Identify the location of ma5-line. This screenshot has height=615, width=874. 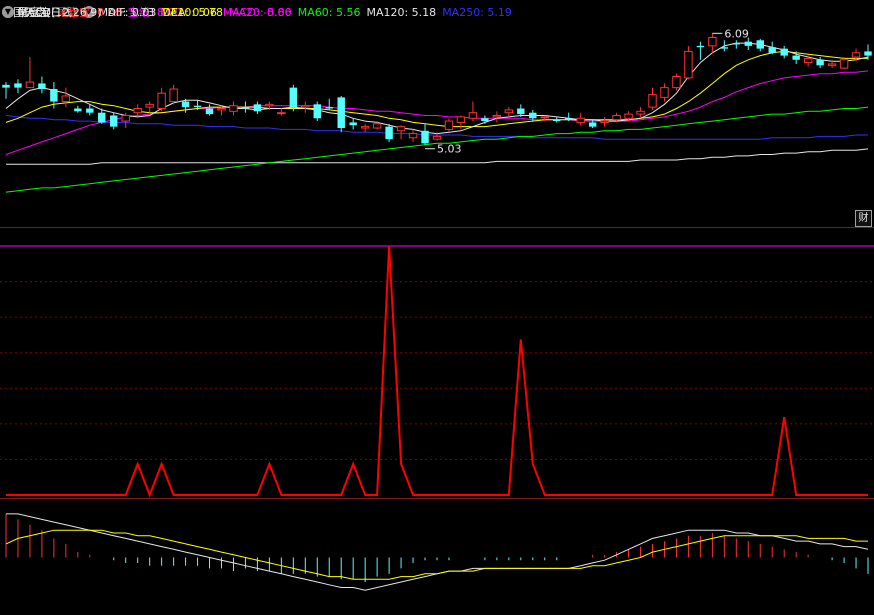
(437, 88).